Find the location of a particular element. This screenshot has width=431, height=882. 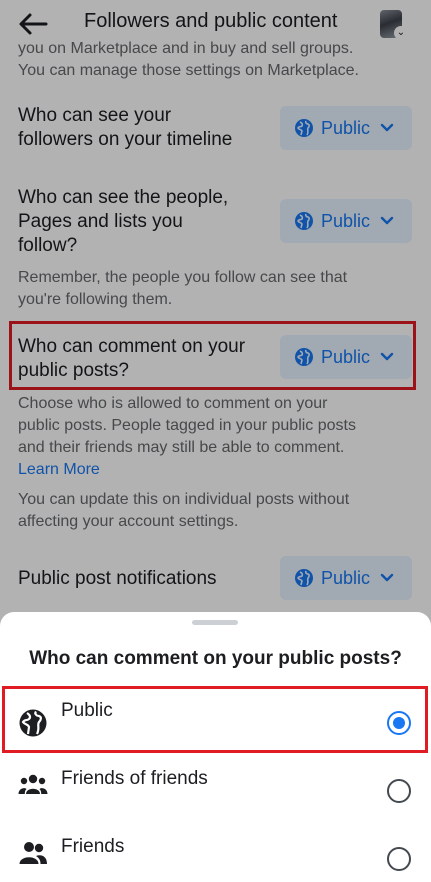

sheet-title: Who can comment on your public posts? is located at coordinates (215, 658).